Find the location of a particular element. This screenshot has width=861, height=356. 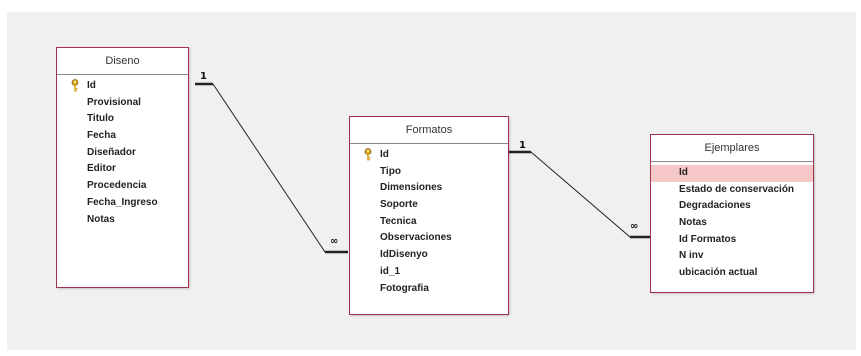

field-name: Titulo is located at coordinates (101, 119).